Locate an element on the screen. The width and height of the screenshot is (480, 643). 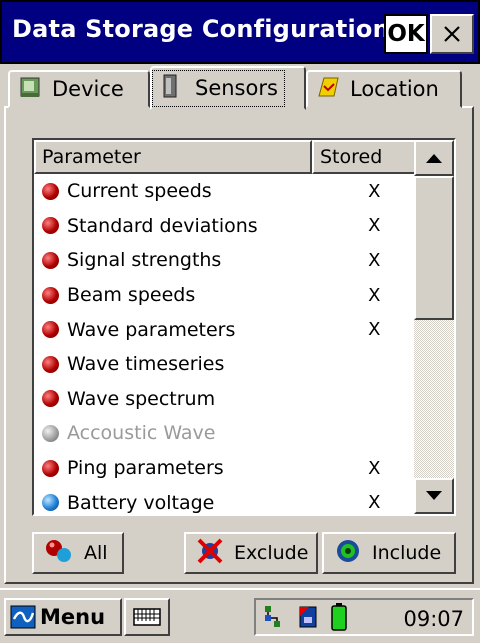
list-item: Wave timeseries is located at coordinates (224, 364).